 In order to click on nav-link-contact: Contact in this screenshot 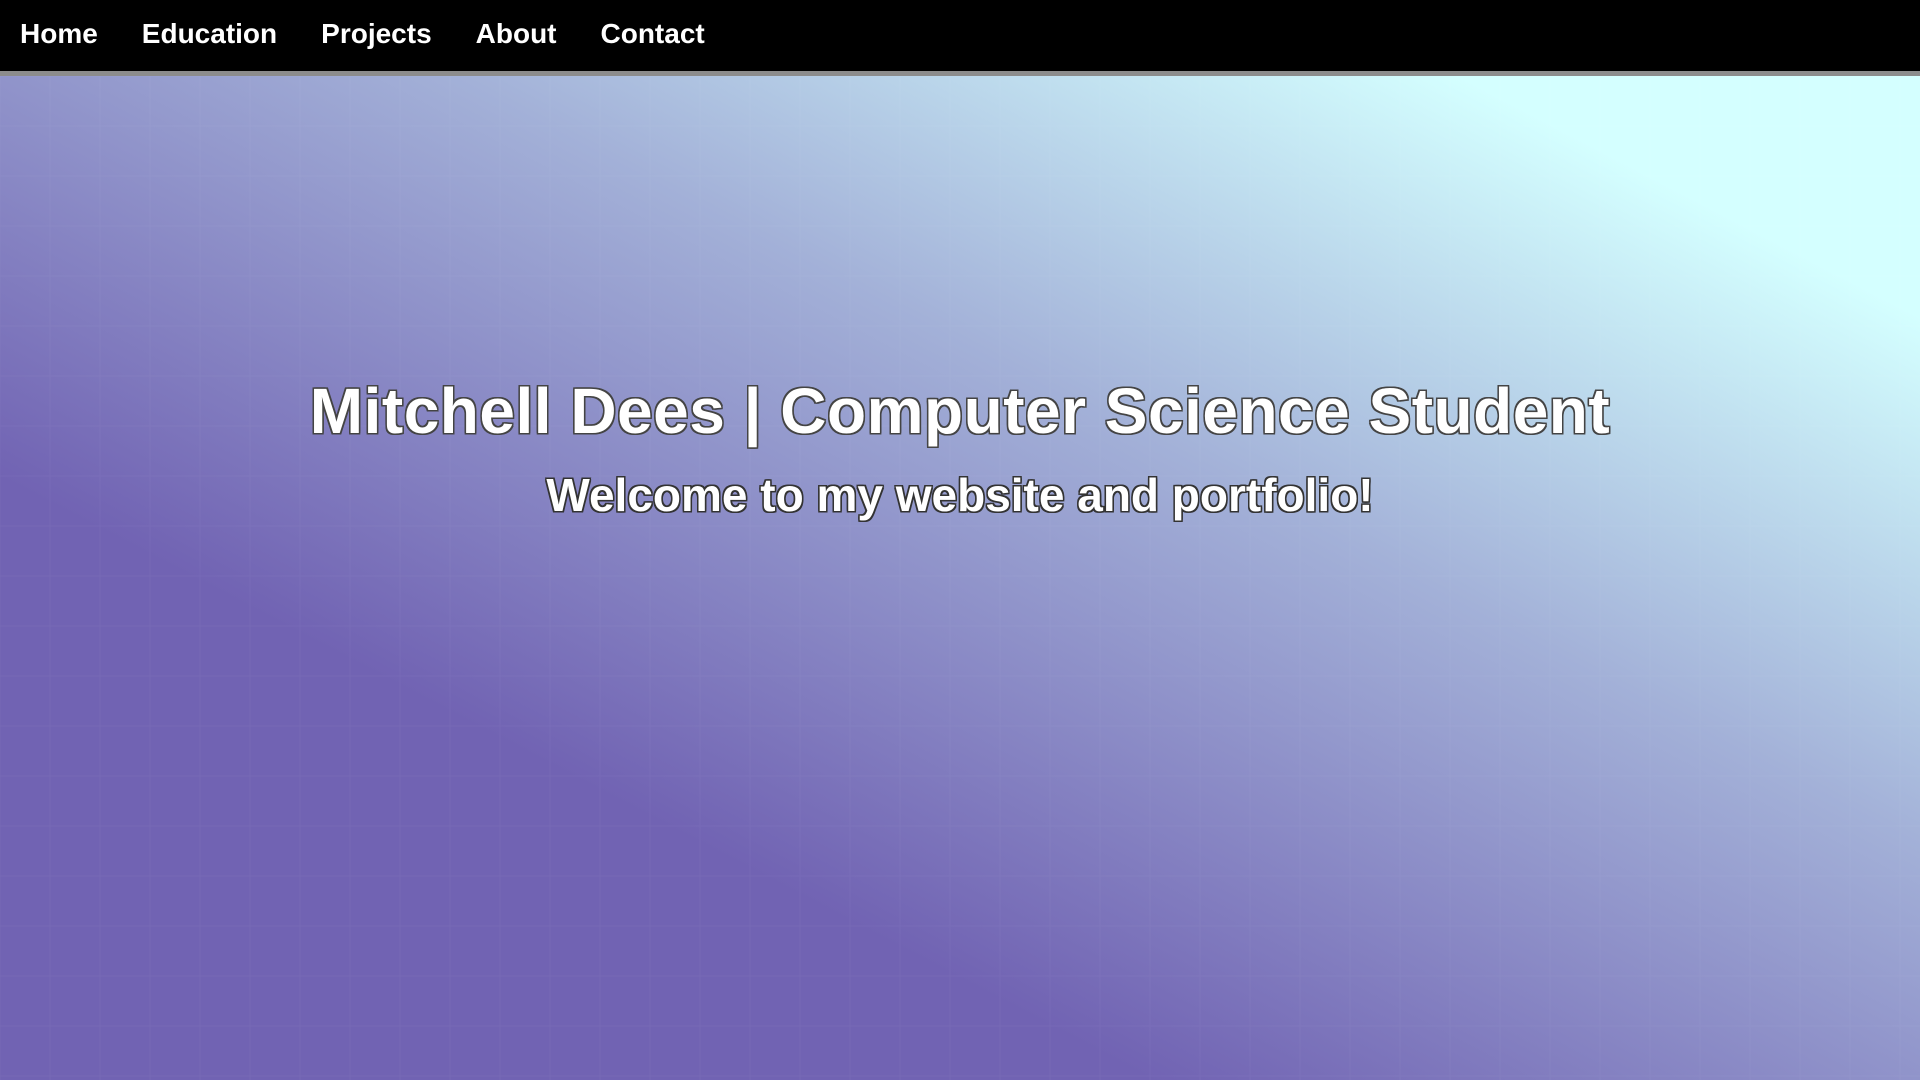, I will do `click(653, 36)`.